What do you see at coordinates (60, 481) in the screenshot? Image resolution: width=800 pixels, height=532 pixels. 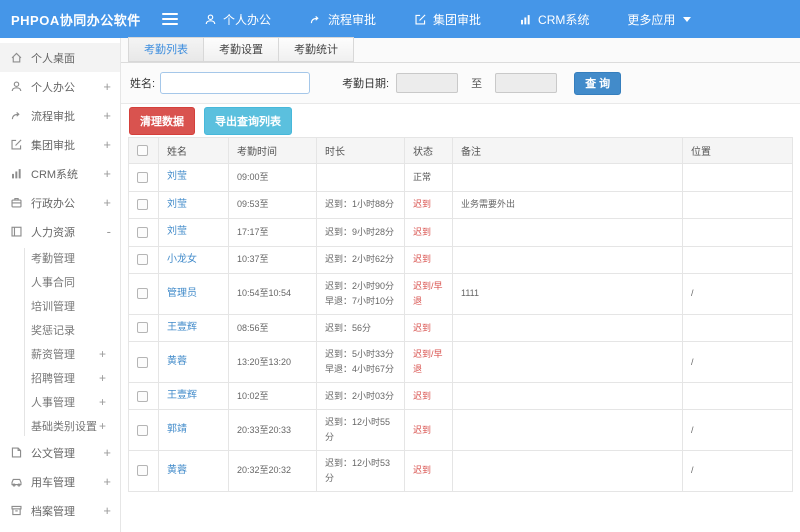 I see `sidebar-item-vehicle-management: 用车管理 +` at bounding box center [60, 481].